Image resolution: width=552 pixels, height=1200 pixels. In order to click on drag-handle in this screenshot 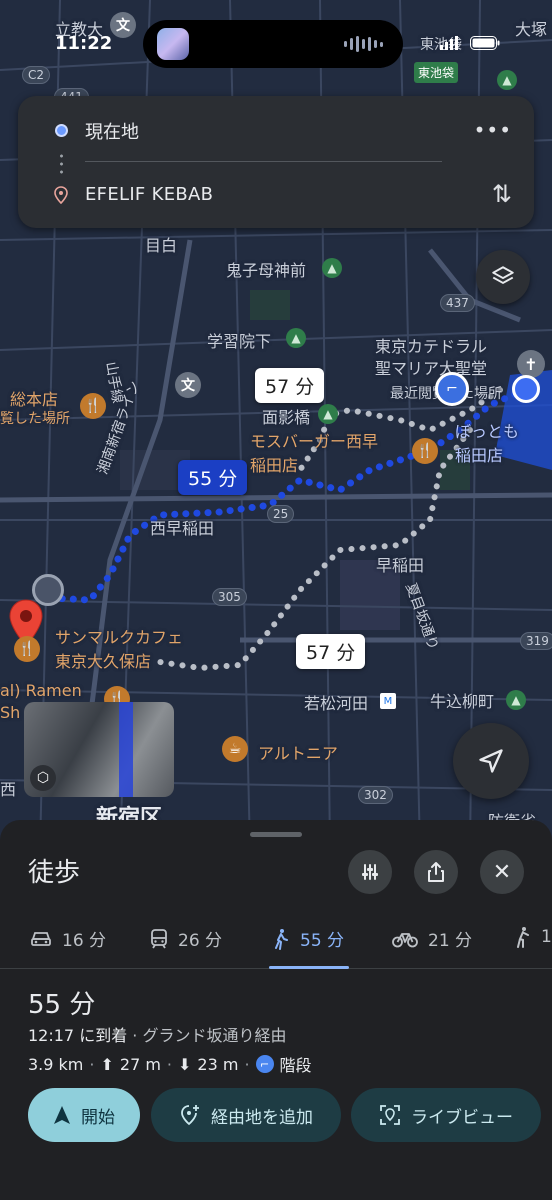, I will do `click(276, 834)`.